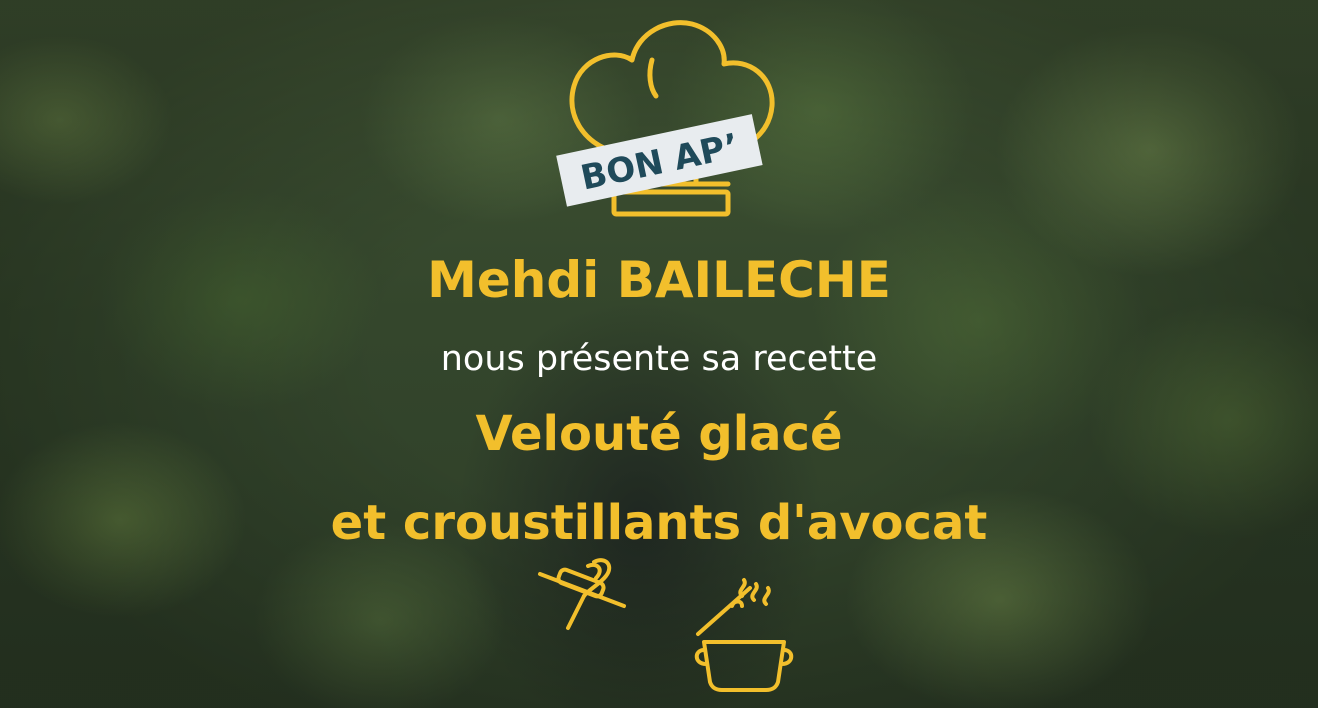 This screenshot has width=1318, height=708. What do you see at coordinates (659, 280) in the screenshot?
I see `chef-name: Mehdi BAILECHE` at bounding box center [659, 280].